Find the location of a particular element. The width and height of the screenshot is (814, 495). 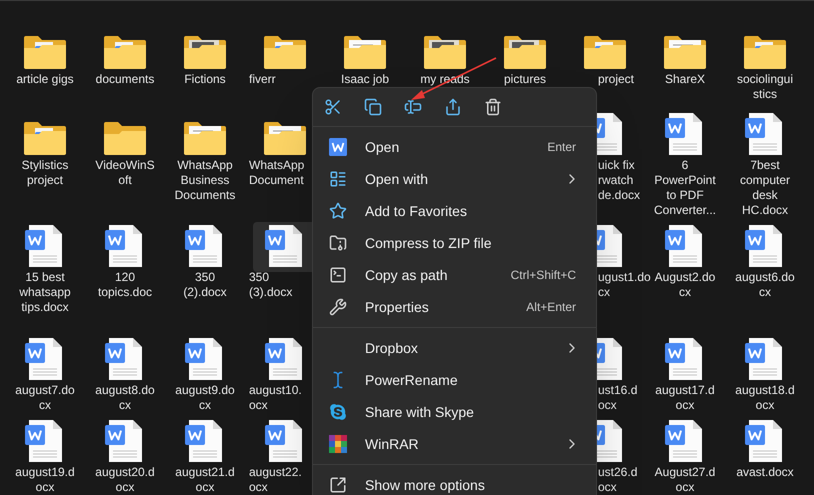

shortcut-text: Ctrl+Shift+C is located at coordinates (543, 275).